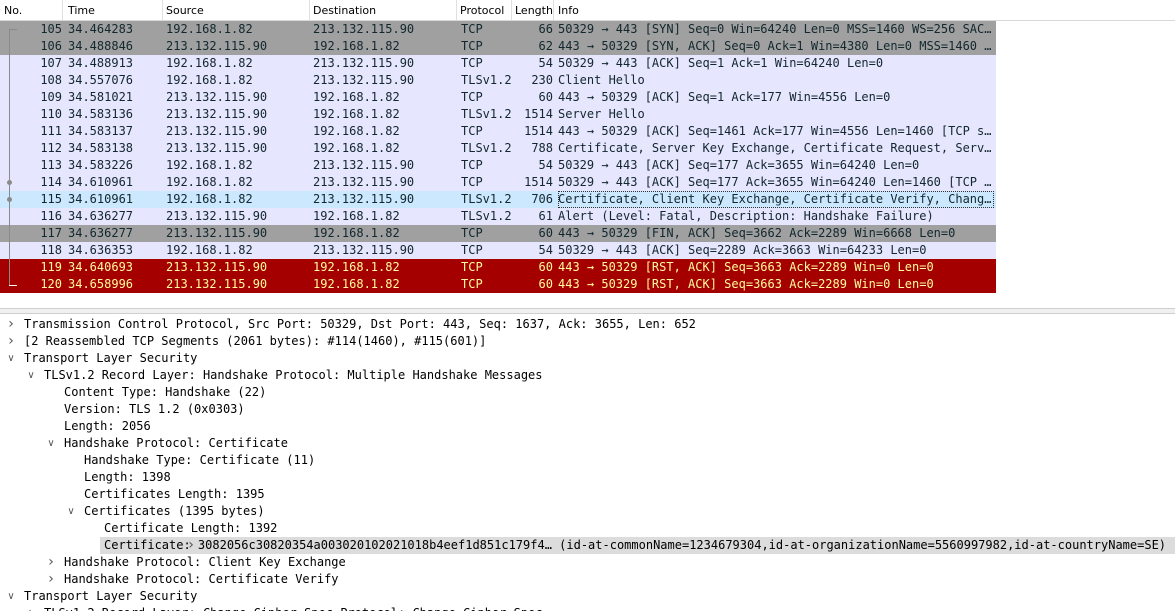 The image size is (1175, 611). What do you see at coordinates (534, 10) in the screenshot?
I see `column-header-length: Length` at bounding box center [534, 10].